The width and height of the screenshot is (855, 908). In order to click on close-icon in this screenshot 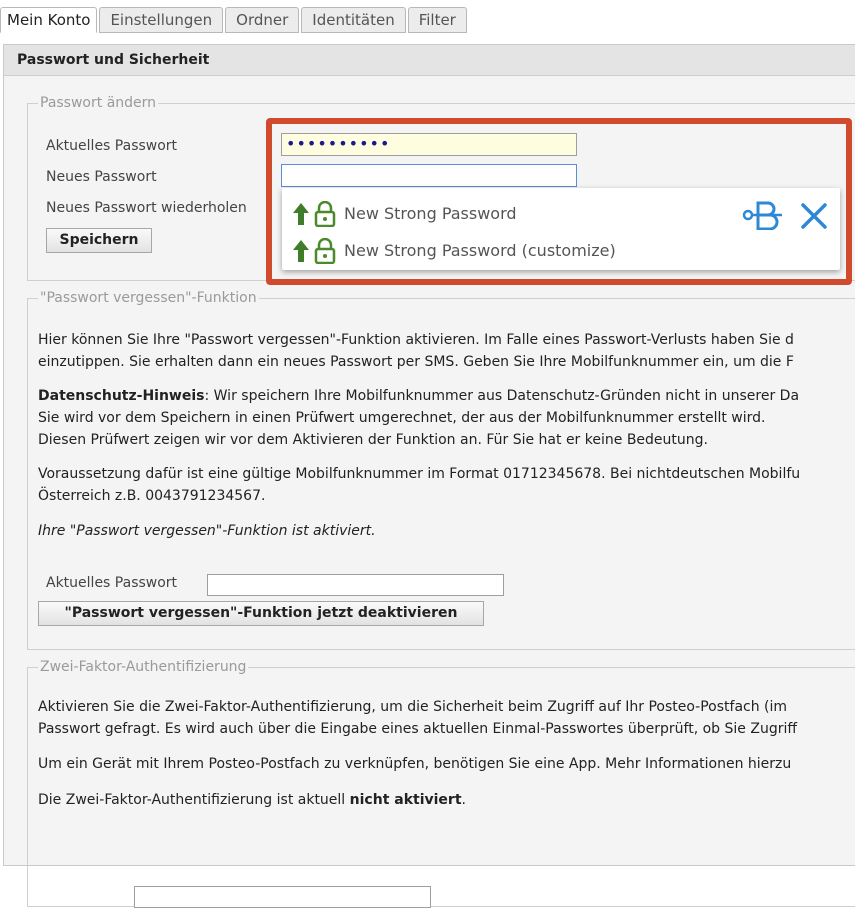, I will do `click(814, 218)`.